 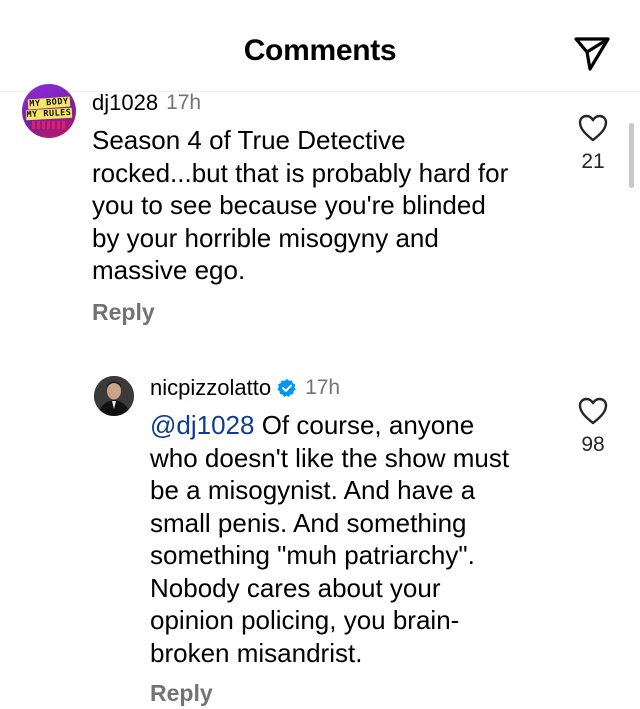 I want to click on username: nicpizzolatto, so click(x=210, y=388).